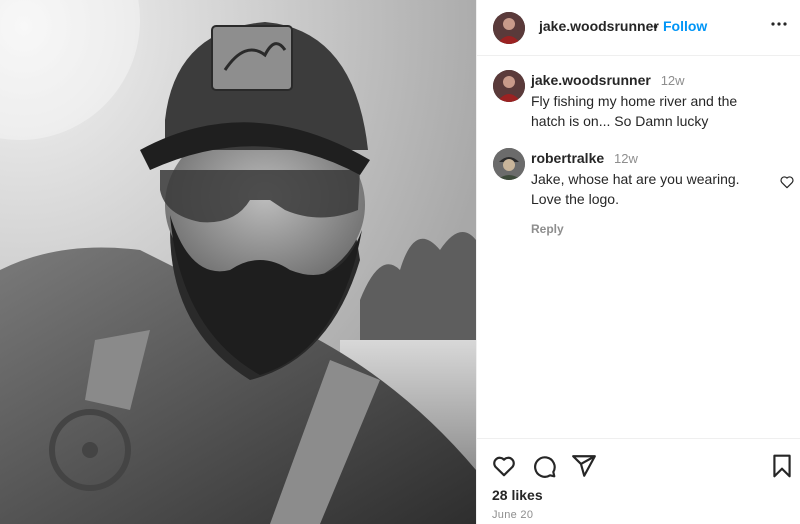 This screenshot has width=800, height=524. Describe the element at coordinates (782, 466) in the screenshot. I see `bookmark-icon` at that location.